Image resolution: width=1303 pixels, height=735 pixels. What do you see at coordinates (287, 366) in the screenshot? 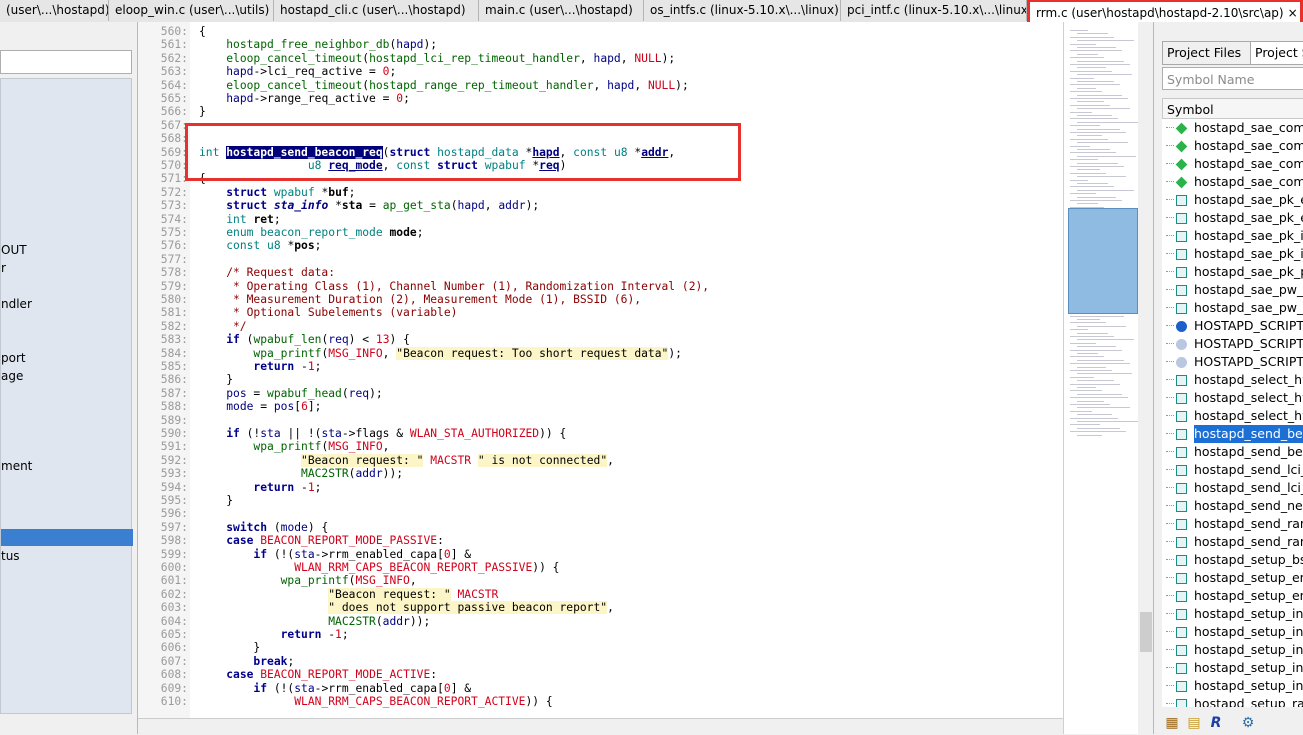
I see `line-code: return -1;` at bounding box center [287, 366].